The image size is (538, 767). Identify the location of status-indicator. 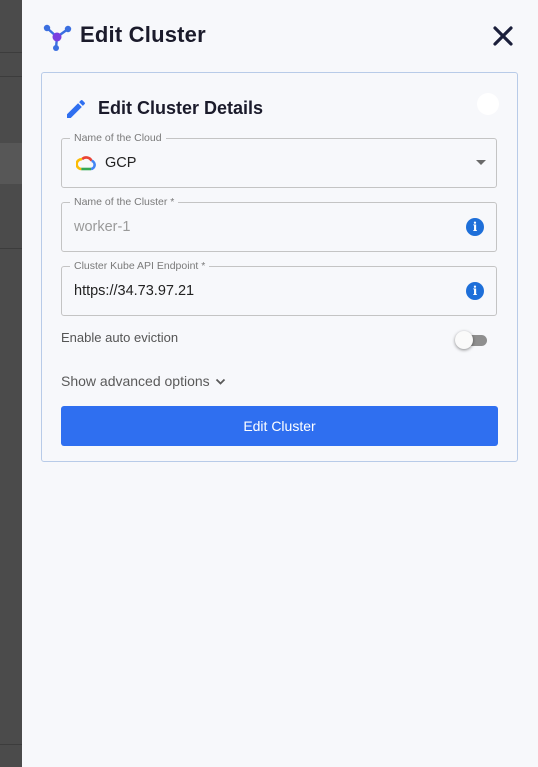
(488, 104).